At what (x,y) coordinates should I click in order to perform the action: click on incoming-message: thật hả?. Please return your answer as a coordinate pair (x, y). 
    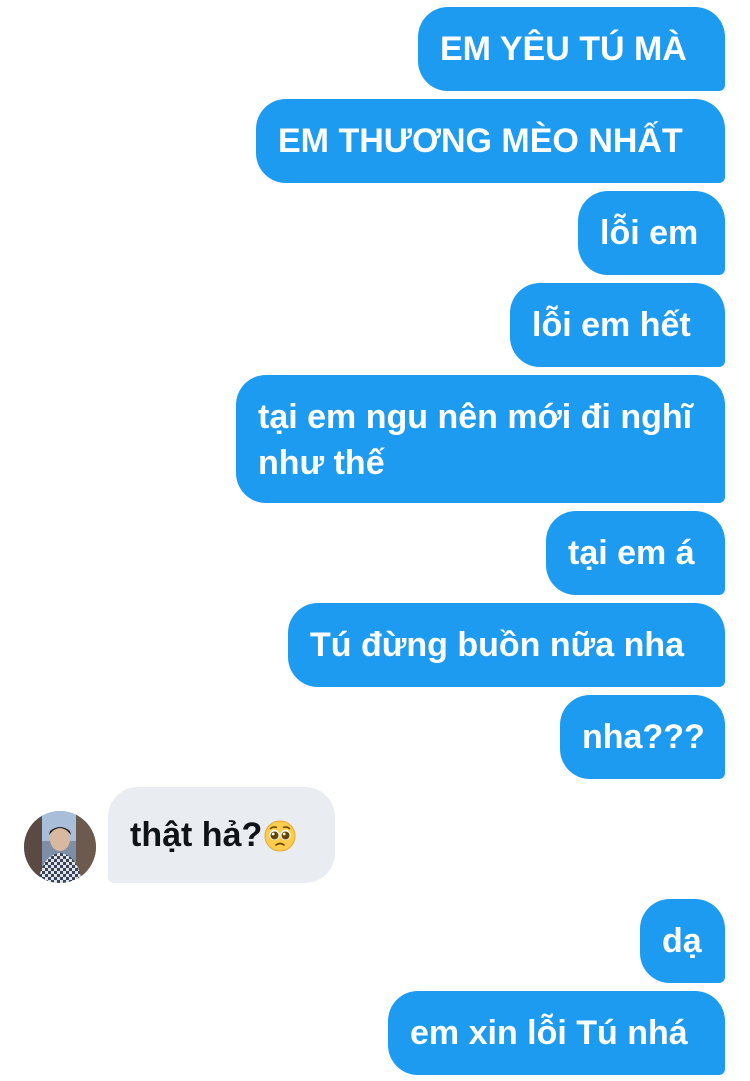
    Looking at the image, I should click on (221, 835).